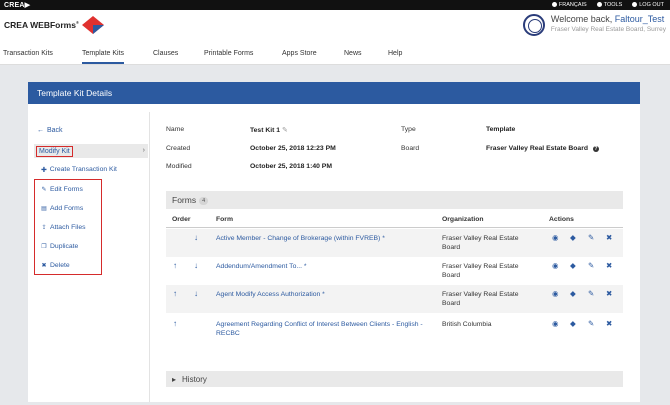 The image size is (670, 405). I want to click on delete-link: ✖ Delete, so click(55, 265).